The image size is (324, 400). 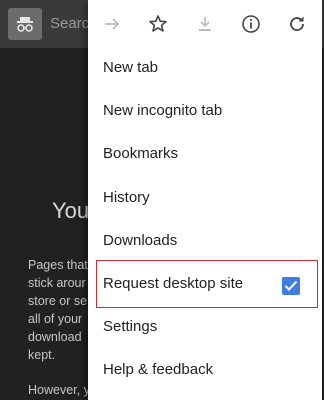 What do you see at coordinates (205, 154) in the screenshot?
I see `menu-item-bookmarks: Bookmarks` at bounding box center [205, 154].